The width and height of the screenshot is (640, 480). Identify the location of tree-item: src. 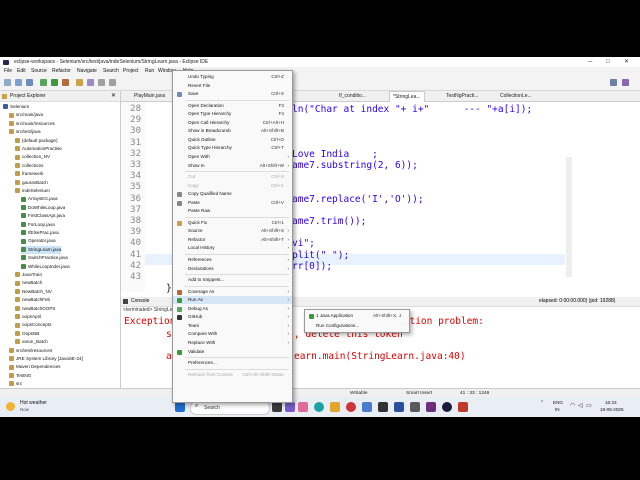
(15, 384).